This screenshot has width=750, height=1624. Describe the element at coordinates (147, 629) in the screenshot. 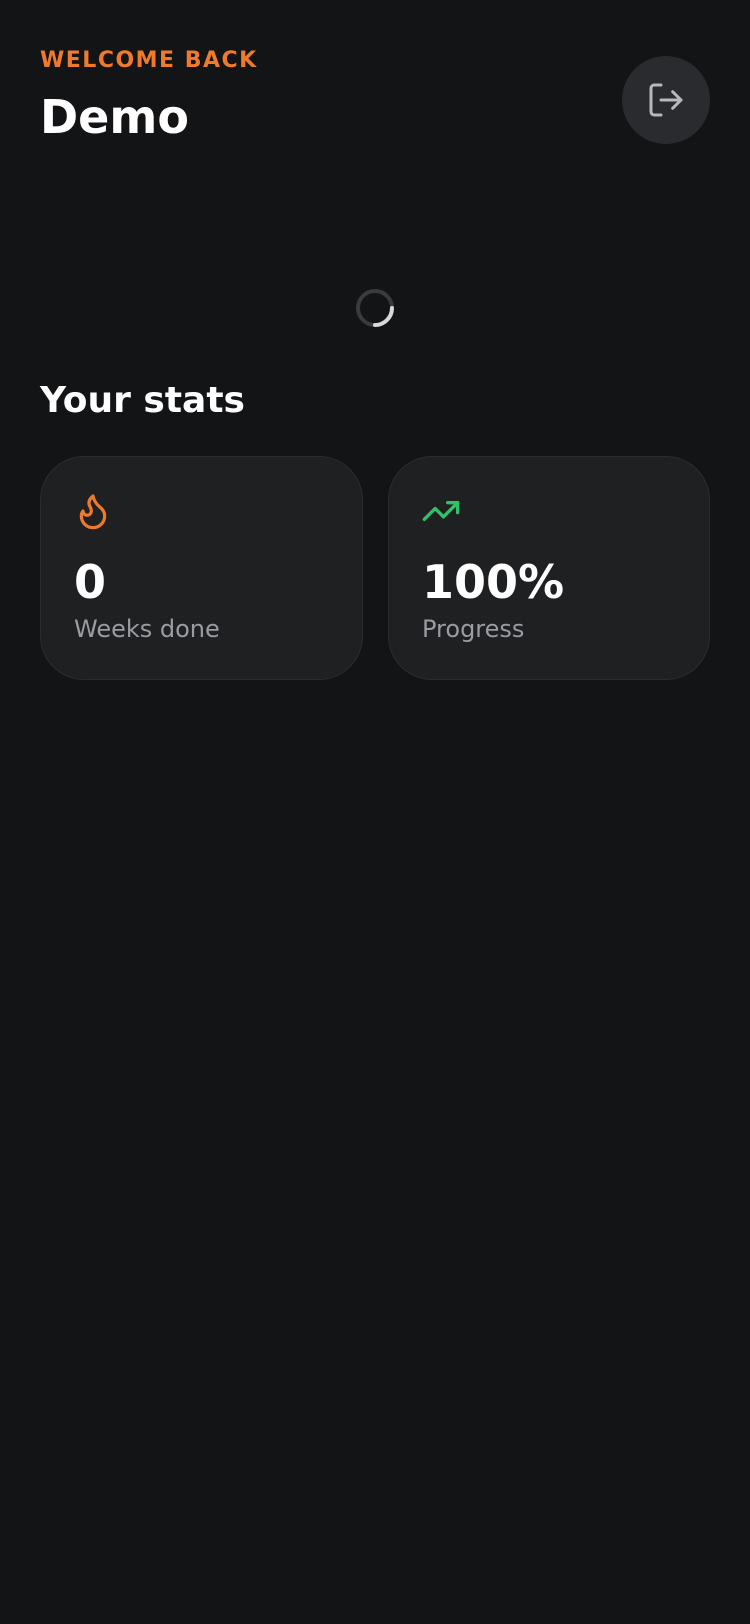

I see `stat-label: Weeks done` at that location.